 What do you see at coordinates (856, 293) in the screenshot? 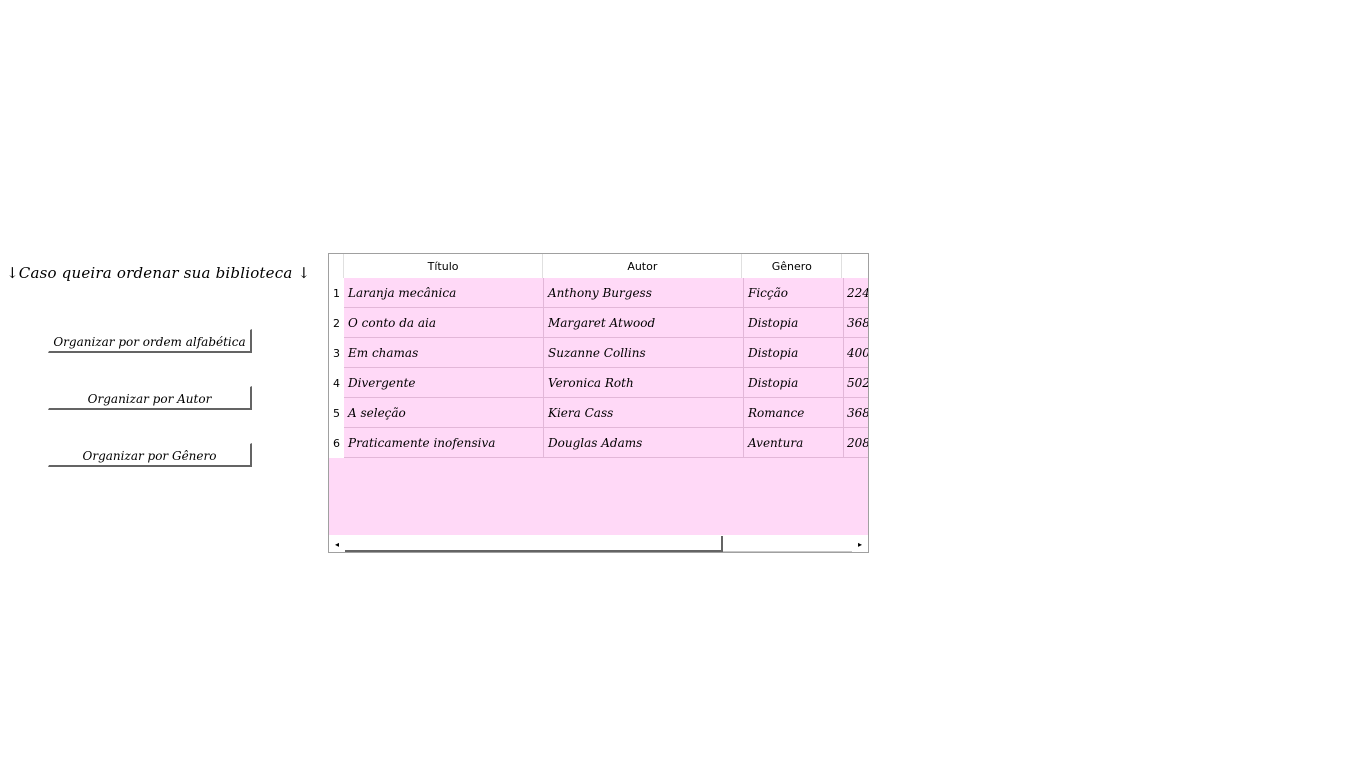
I see `cell-paginas: 224` at bounding box center [856, 293].